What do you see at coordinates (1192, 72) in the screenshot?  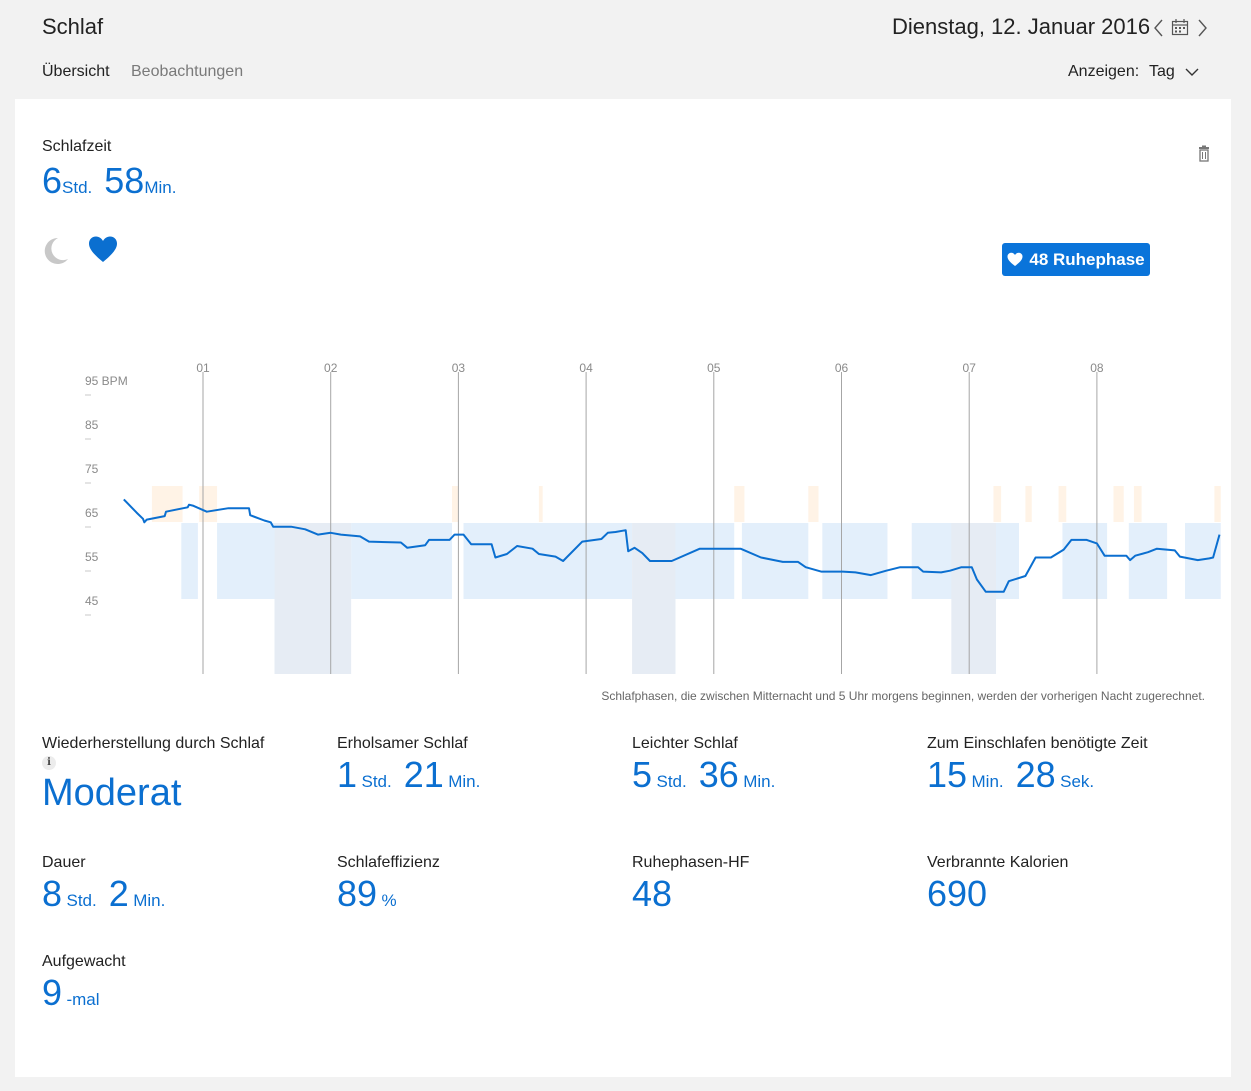 I see `chevron-down-icon` at bounding box center [1192, 72].